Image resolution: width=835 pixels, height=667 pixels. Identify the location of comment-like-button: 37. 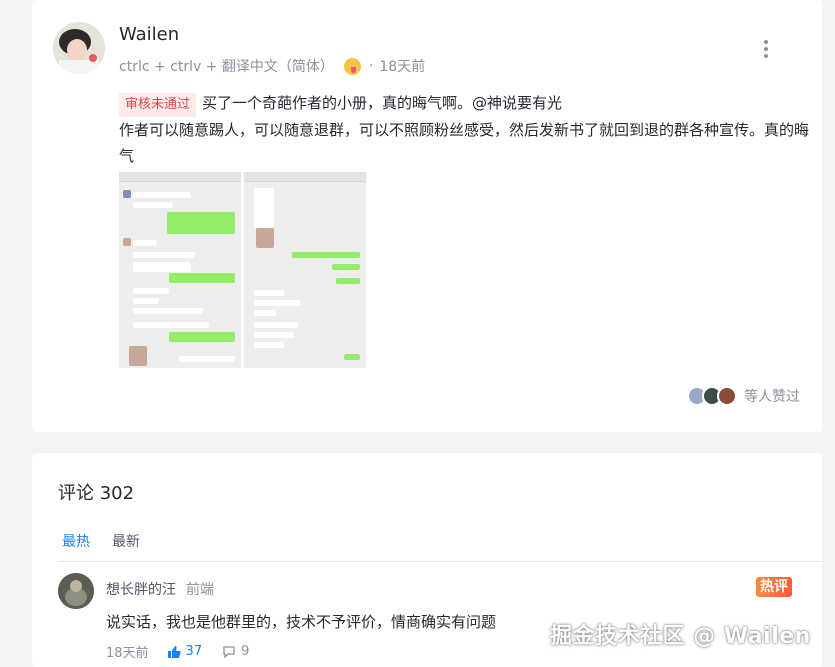
(185, 651).